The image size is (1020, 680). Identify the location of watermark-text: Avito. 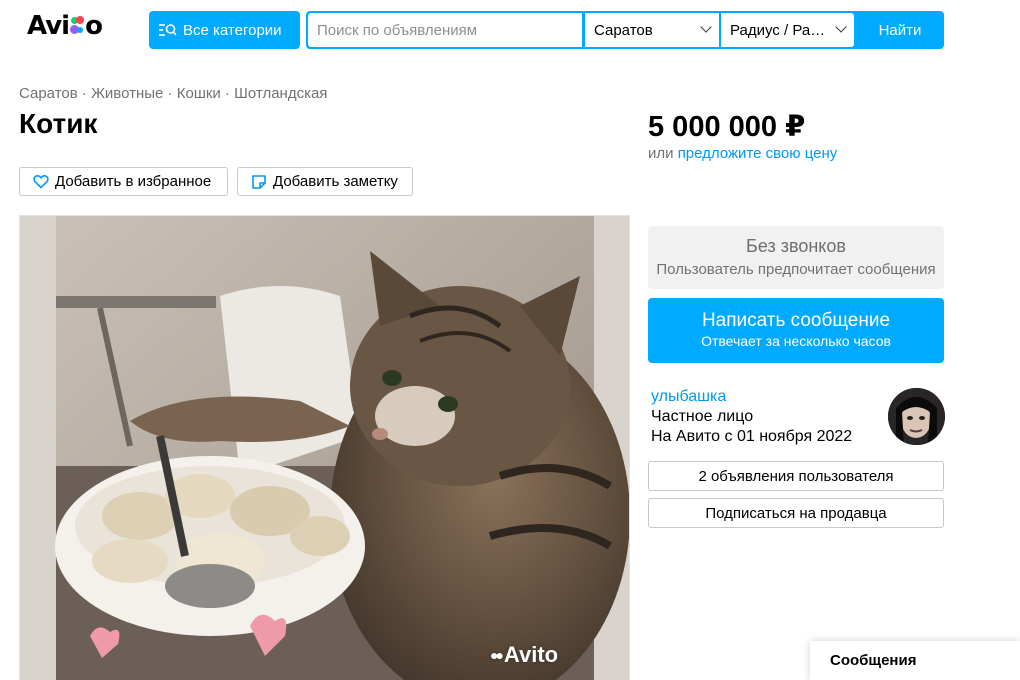
(531, 654).